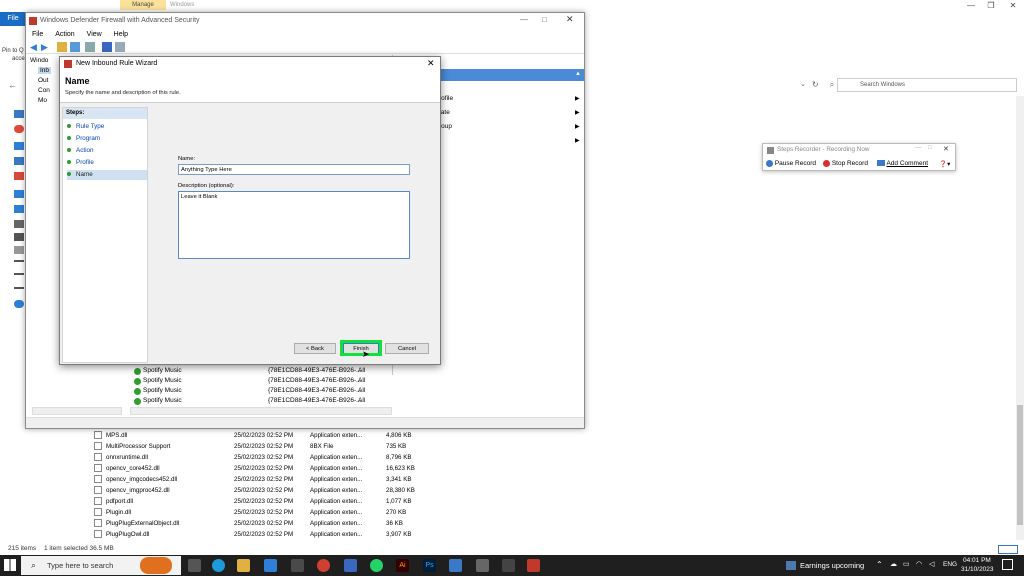 Image resolution: width=1024 pixels, height=576 pixels. What do you see at coordinates (429, 565) in the screenshot?
I see `photoshop-icon: Ps` at bounding box center [429, 565].